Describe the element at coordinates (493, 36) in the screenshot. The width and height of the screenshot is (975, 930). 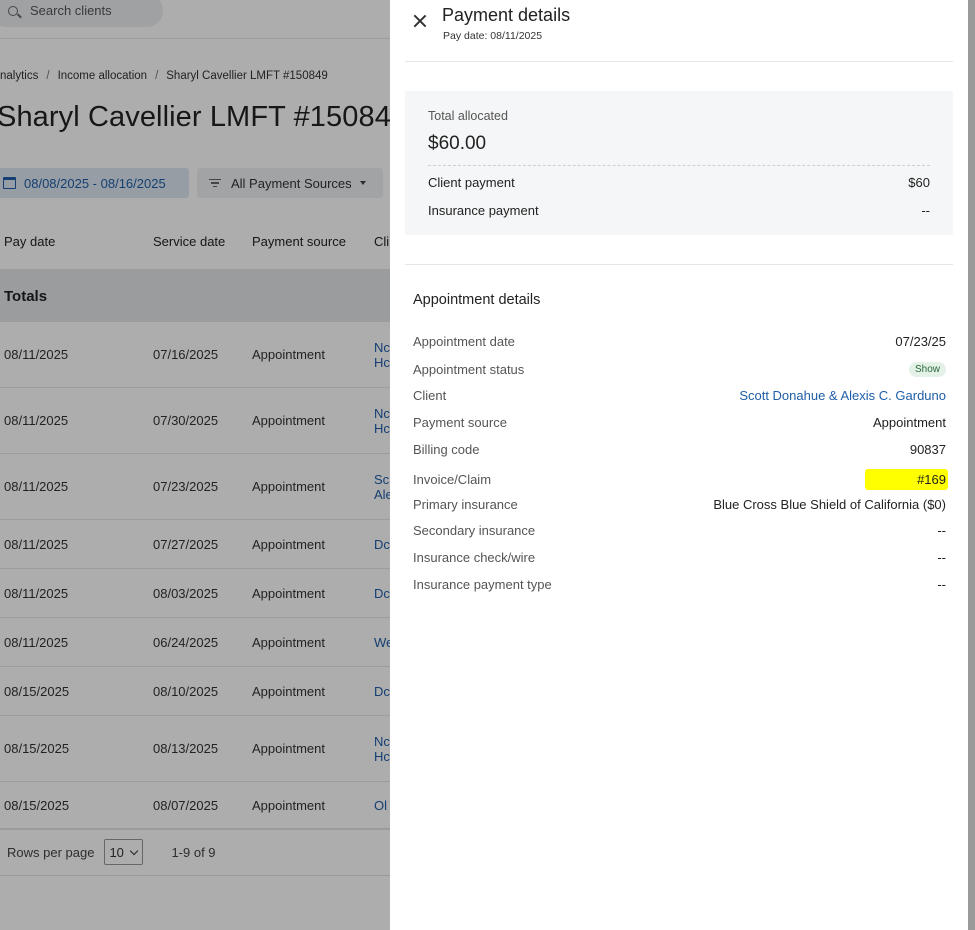
I see `pay-date-subtitle: Pay date: 08/11/2025` at that location.